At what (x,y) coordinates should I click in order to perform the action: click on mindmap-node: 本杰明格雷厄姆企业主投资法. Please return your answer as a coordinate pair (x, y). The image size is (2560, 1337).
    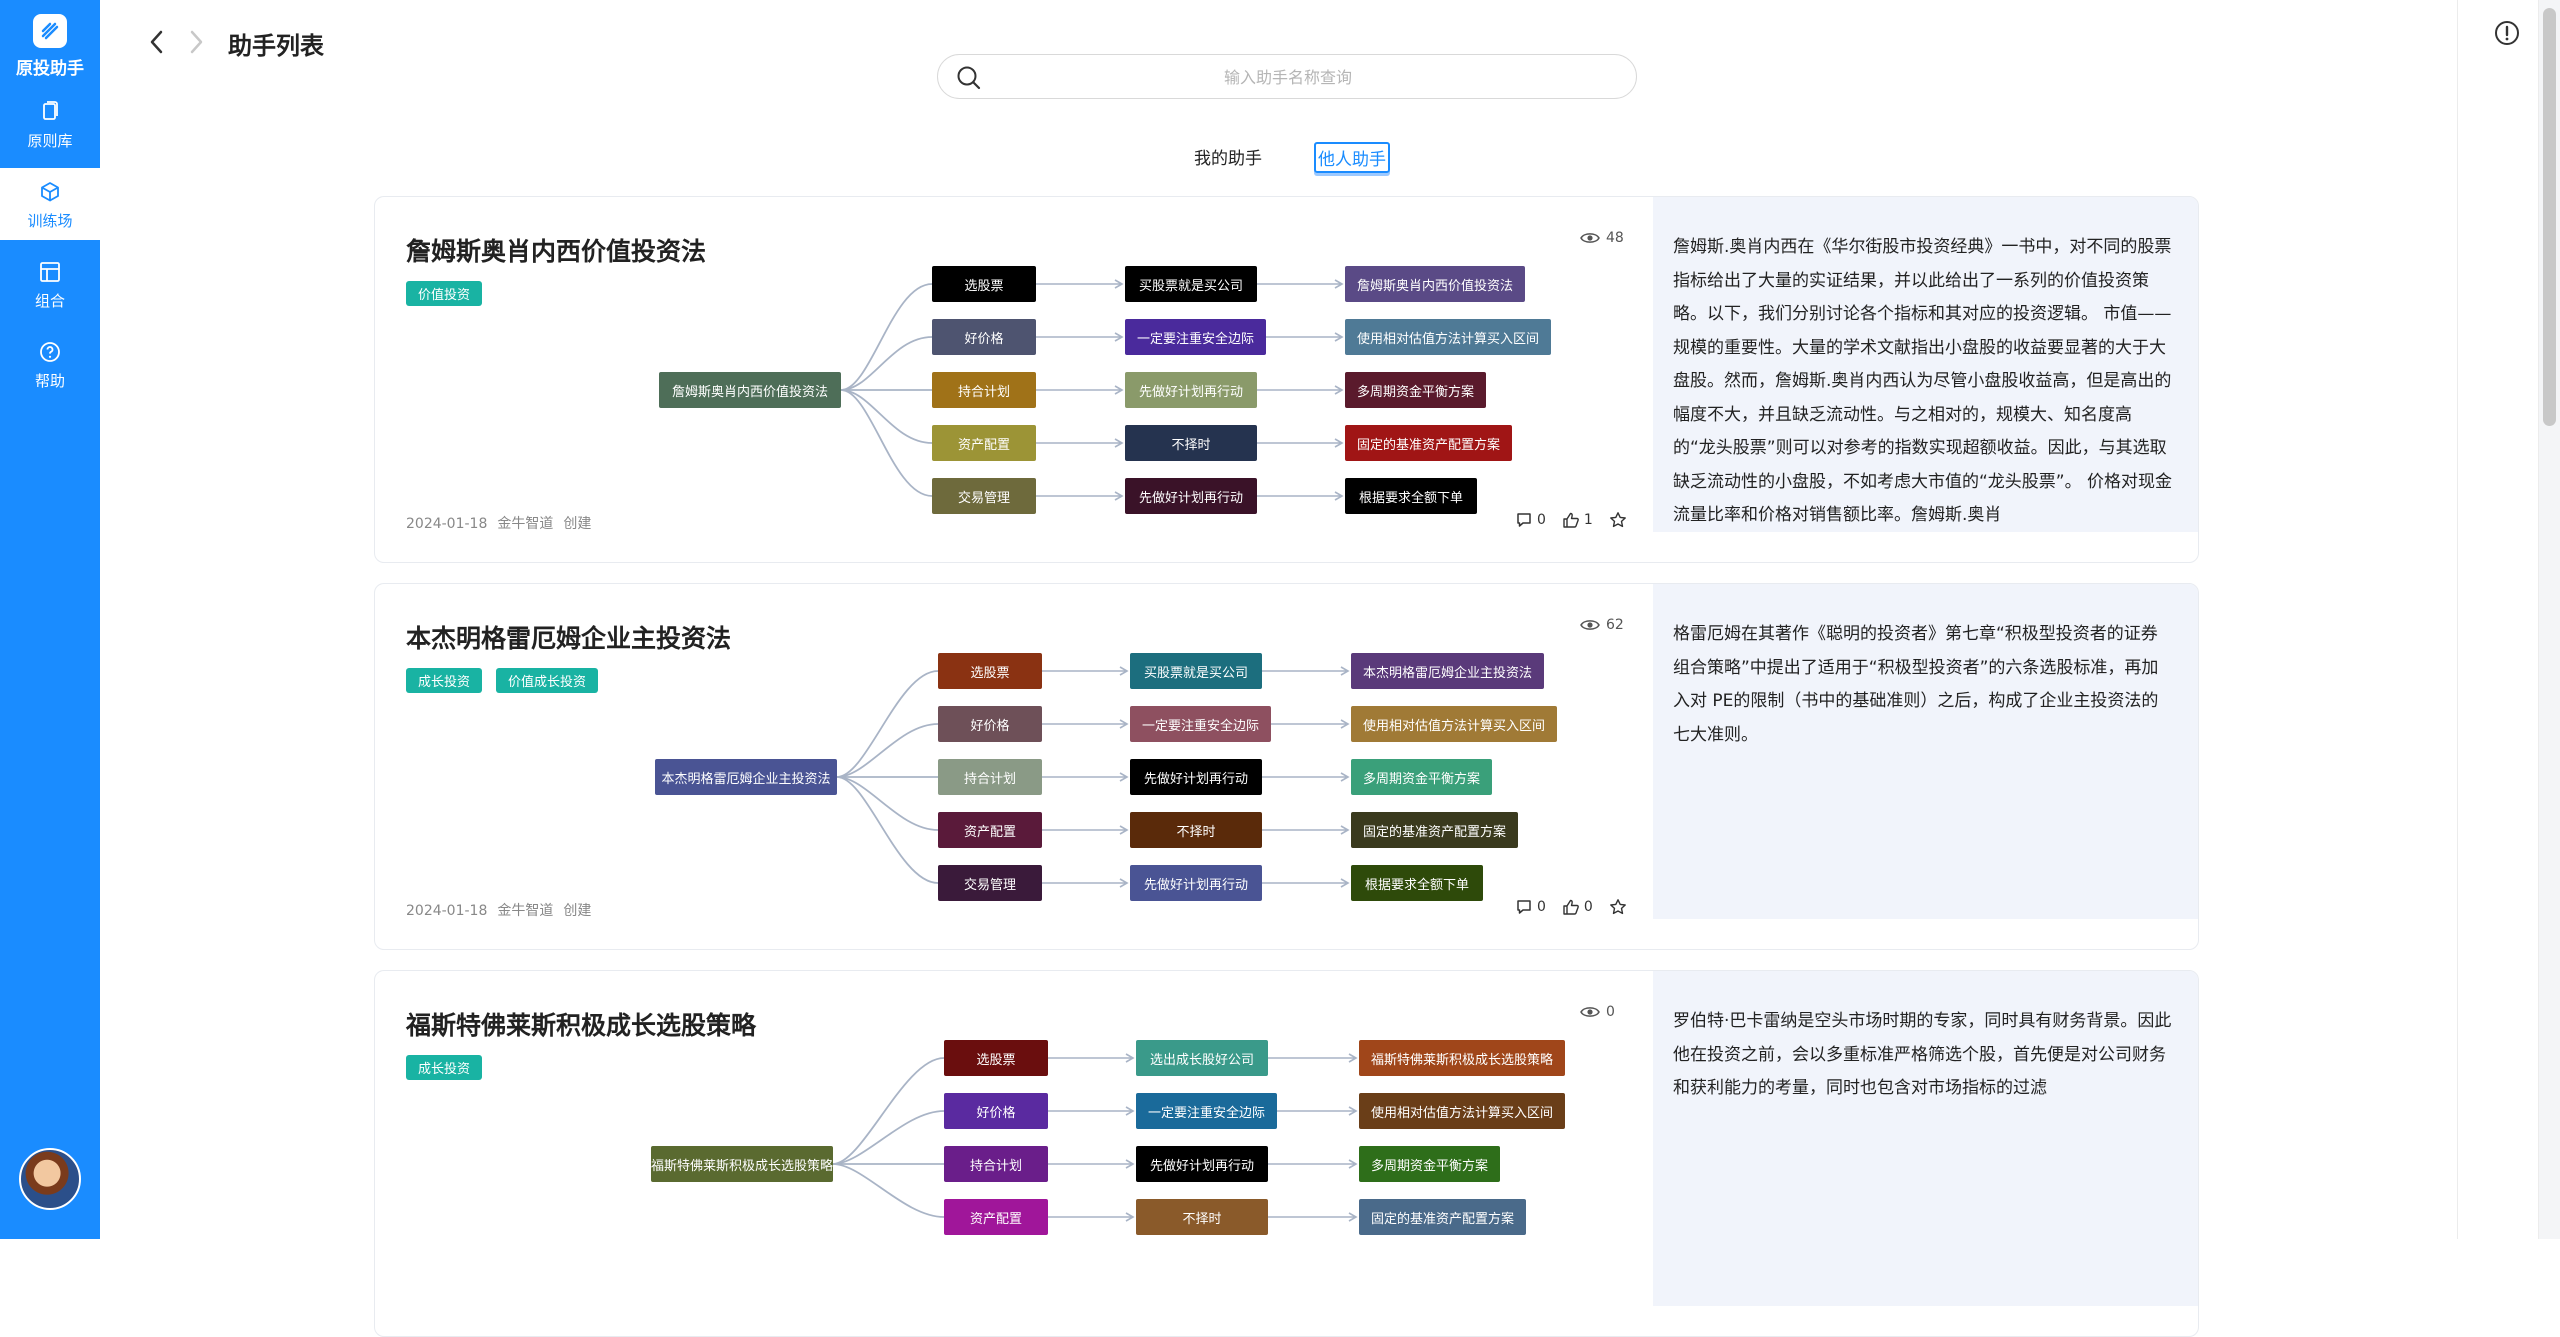
    Looking at the image, I should click on (1448, 671).